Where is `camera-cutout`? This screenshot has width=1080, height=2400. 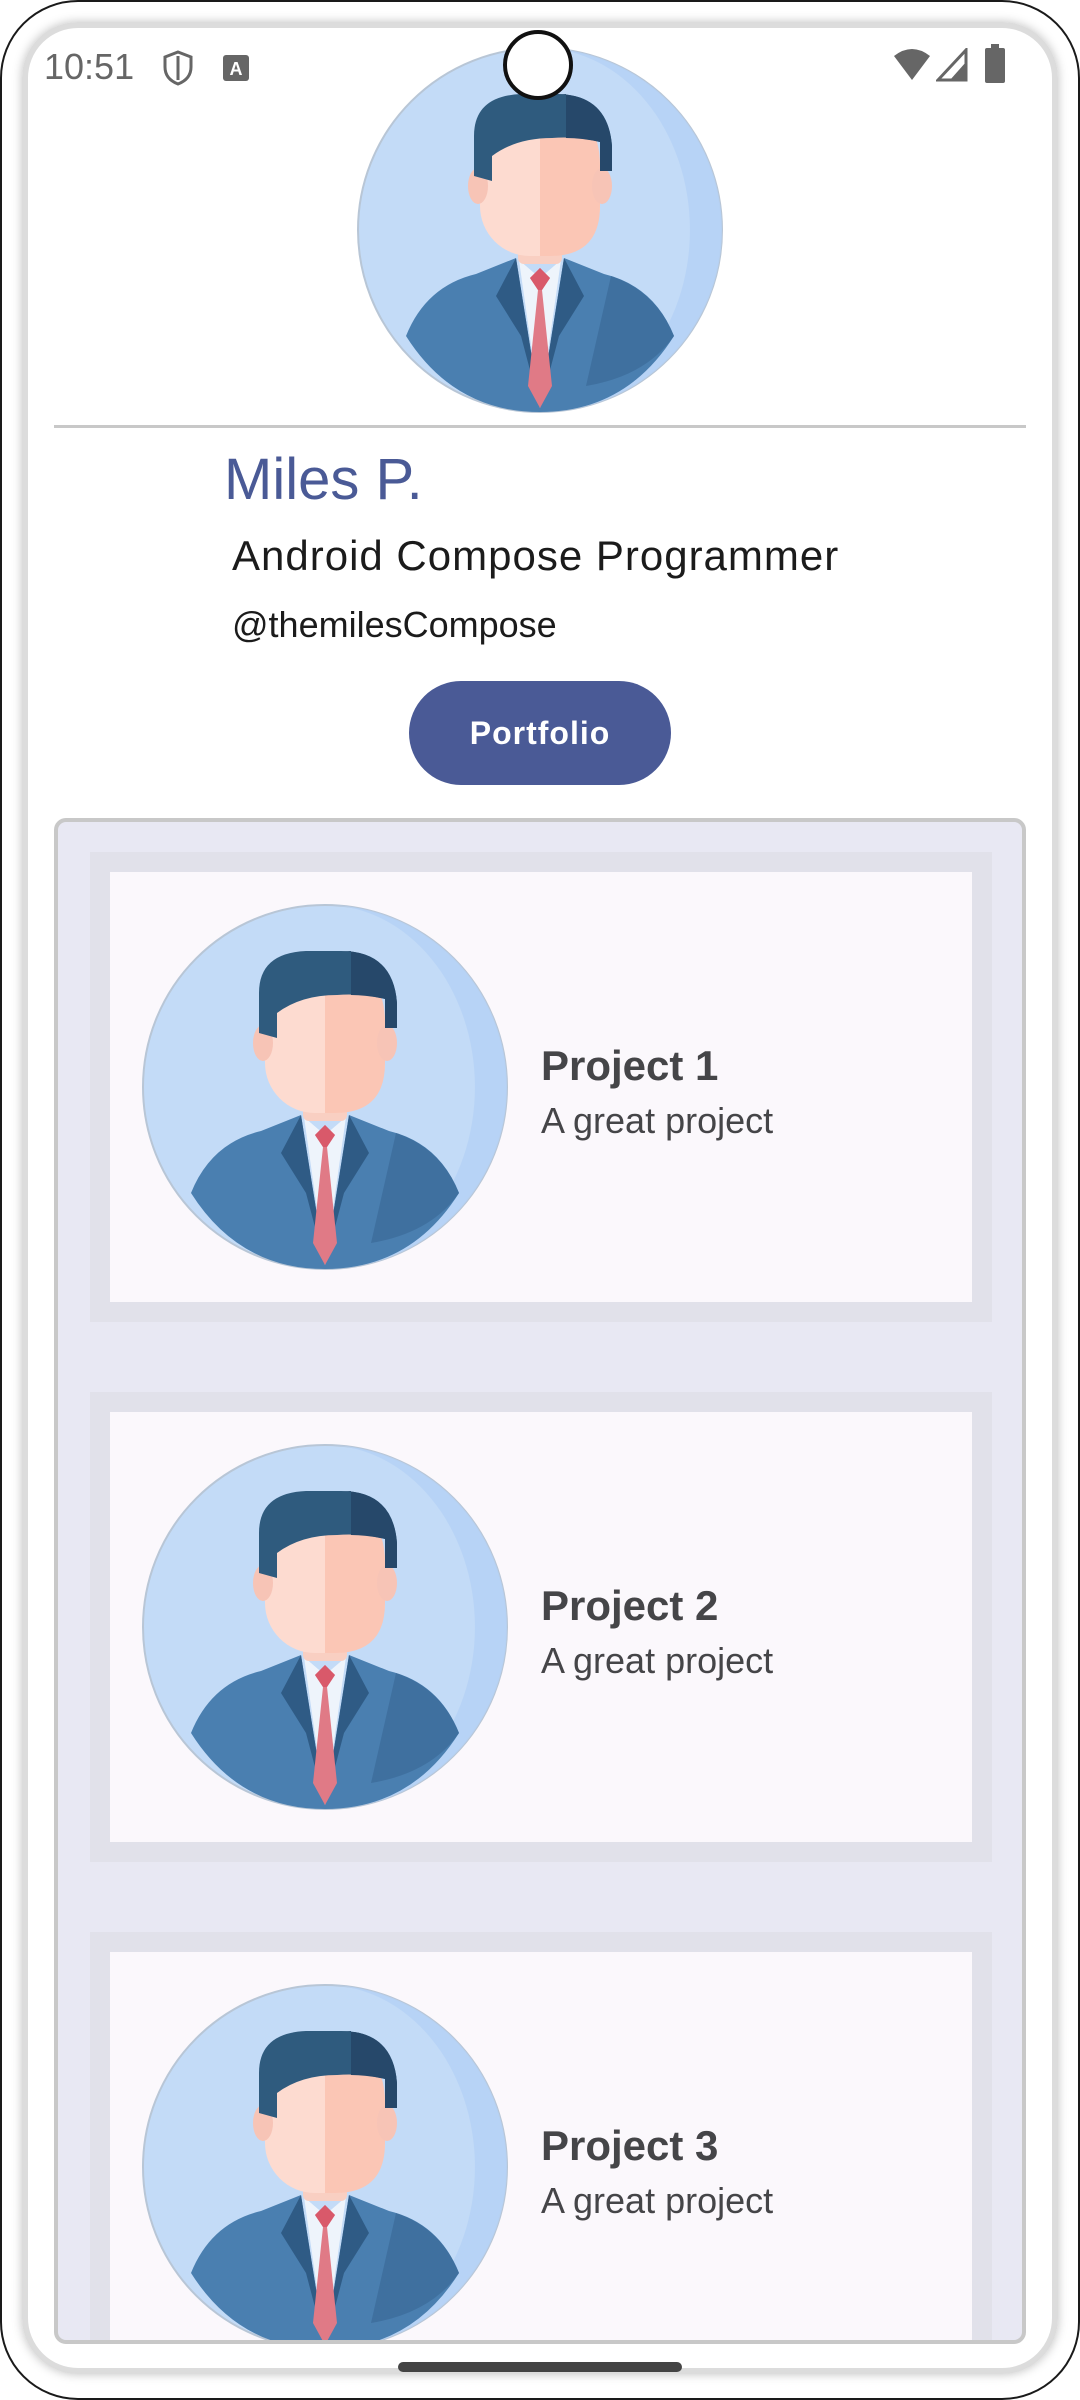 camera-cutout is located at coordinates (538, 65).